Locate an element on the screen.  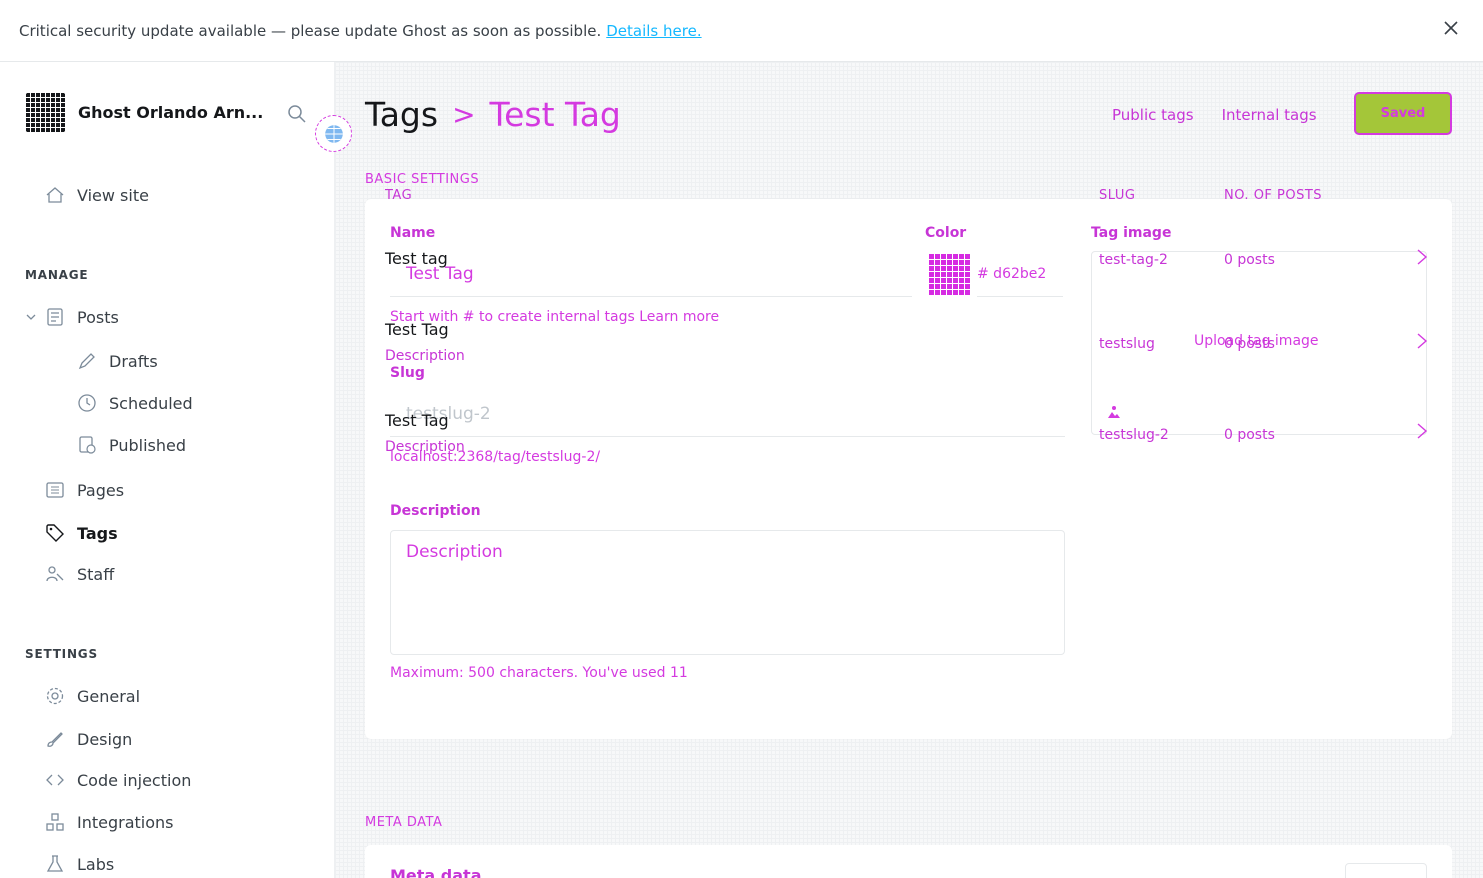
description-label: Description is located at coordinates (435, 511).